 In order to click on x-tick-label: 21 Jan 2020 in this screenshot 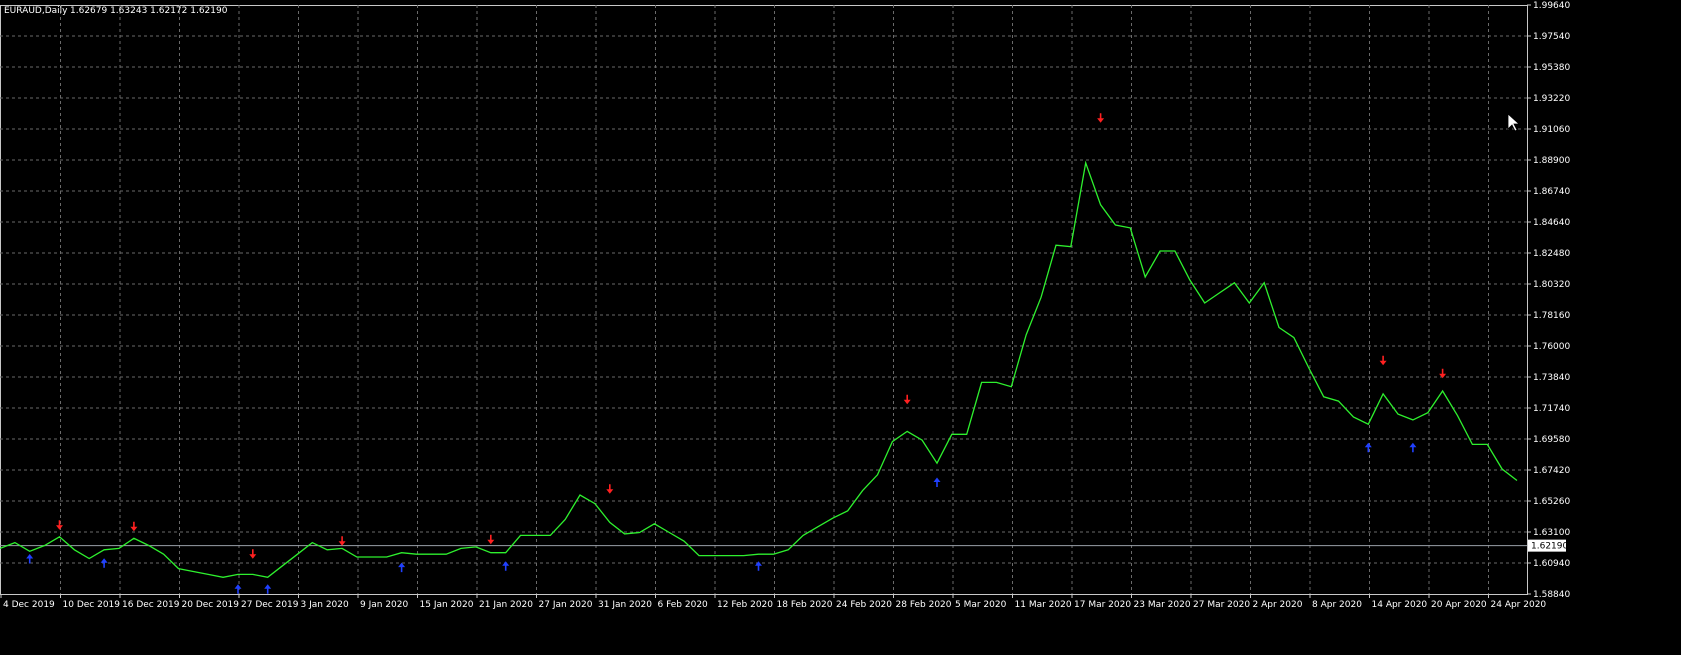, I will do `click(506, 605)`.